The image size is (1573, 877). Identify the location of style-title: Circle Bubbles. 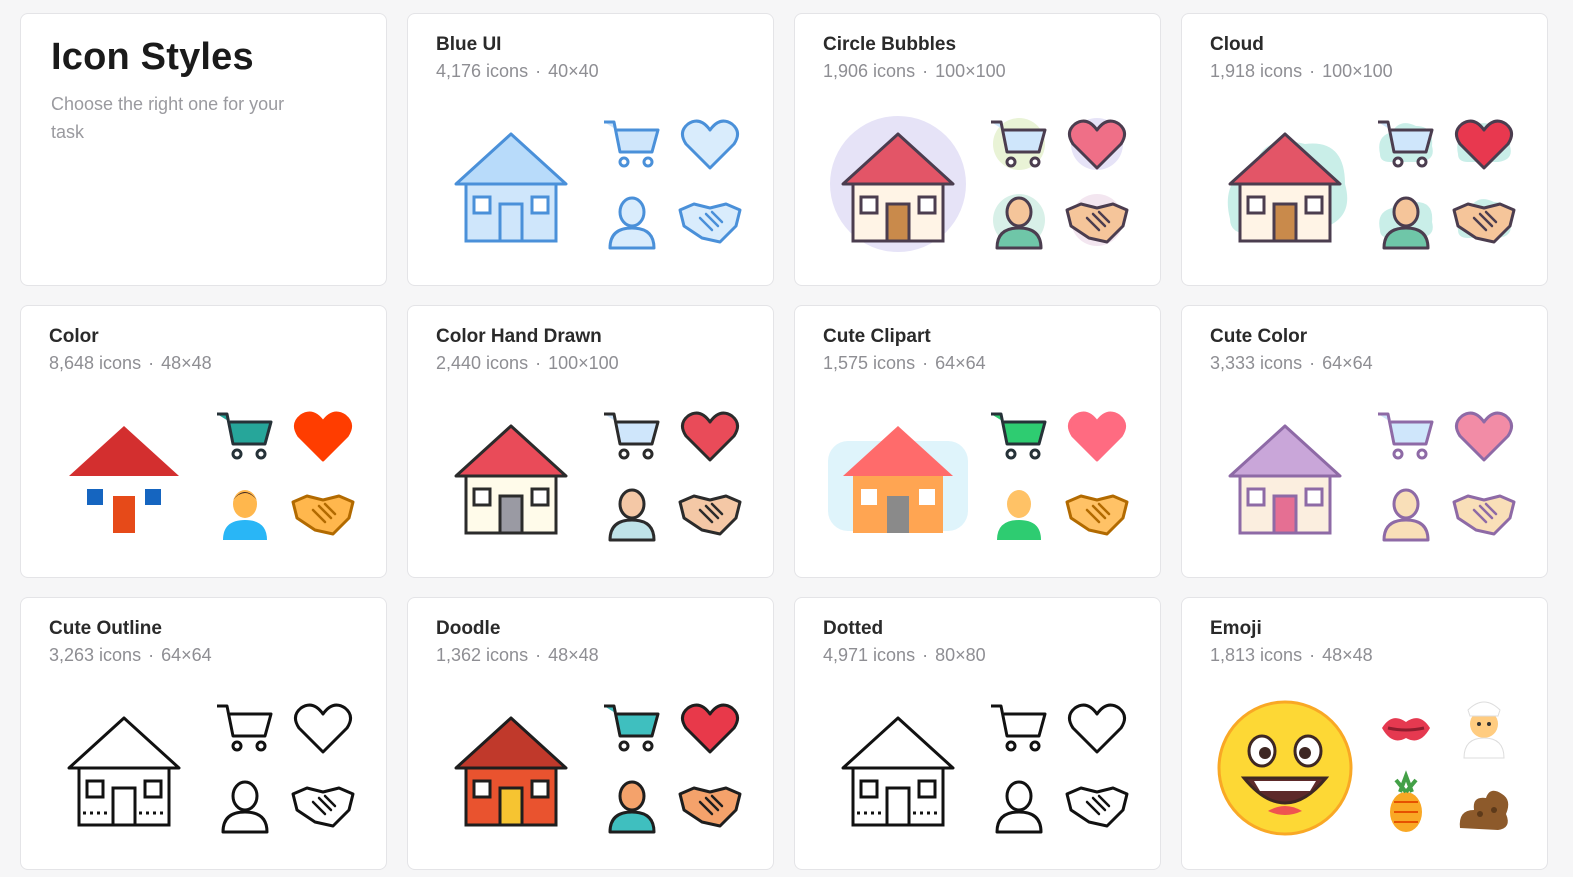
(890, 44).